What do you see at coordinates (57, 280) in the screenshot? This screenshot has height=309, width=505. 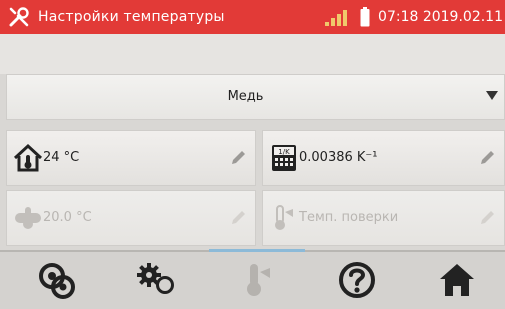 I see `meters-icon` at bounding box center [57, 280].